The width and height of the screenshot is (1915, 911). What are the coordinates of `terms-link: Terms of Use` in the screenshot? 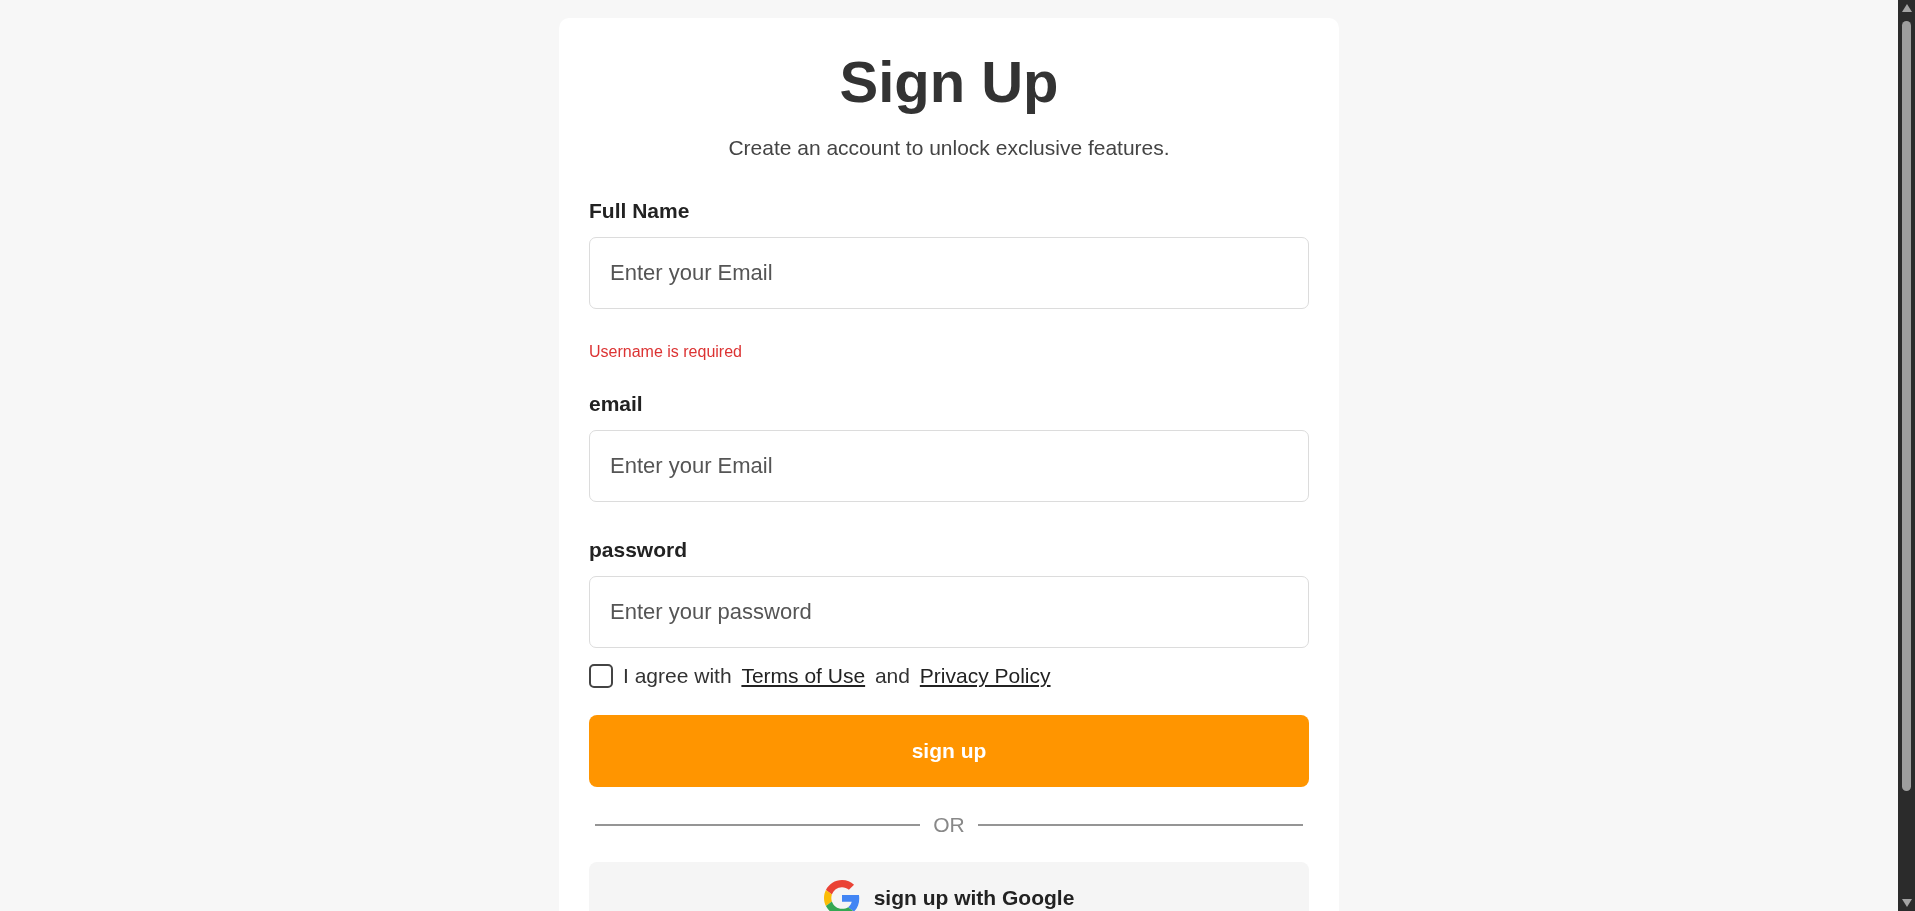 It's located at (803, 675).